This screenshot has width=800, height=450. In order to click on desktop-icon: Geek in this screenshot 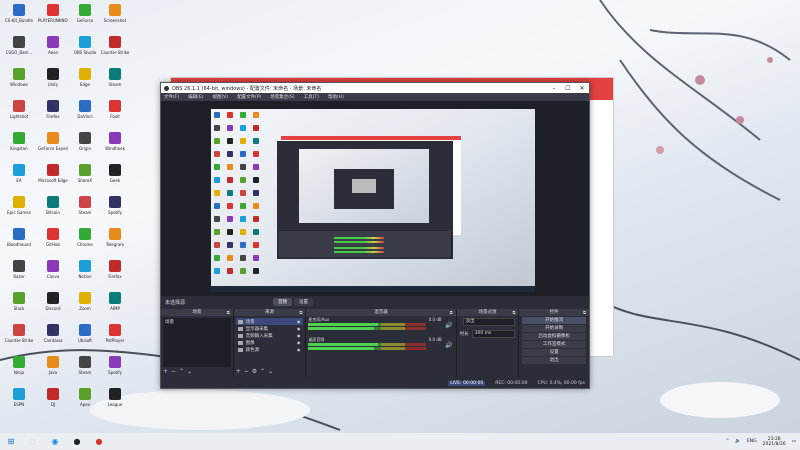, I will do `click(115, 177)`.